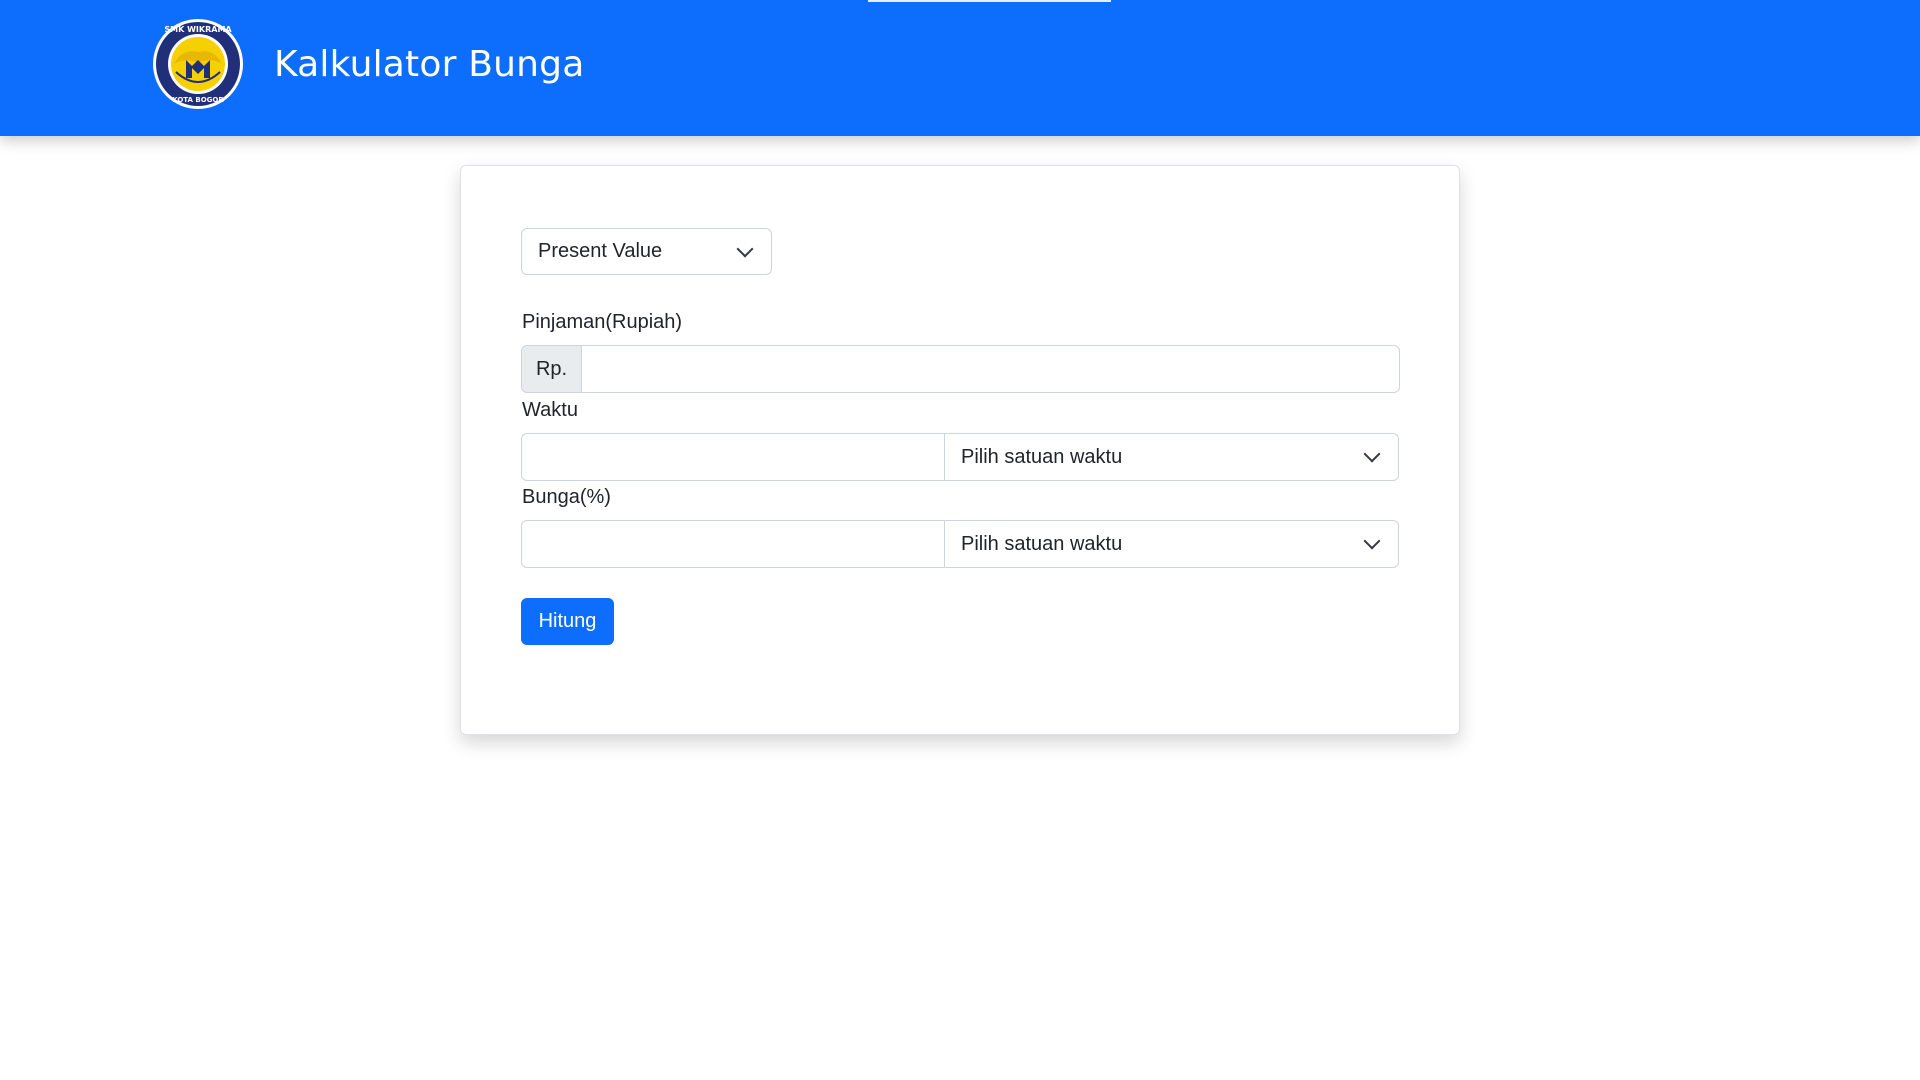  I want to click on bunga-label: Bunga(%), so click(566, 497).